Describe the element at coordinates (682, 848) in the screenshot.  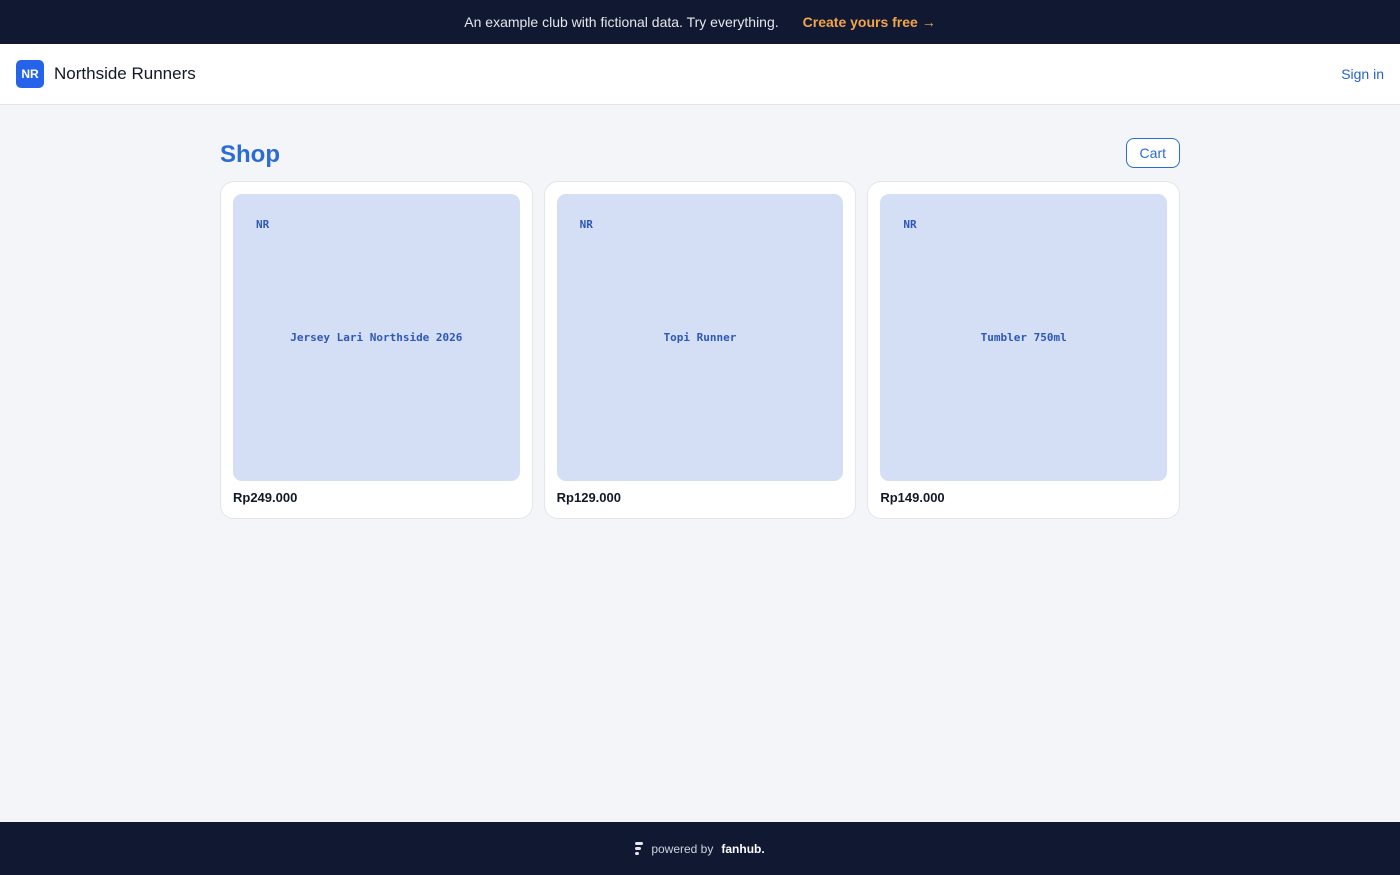
I see `powered-by-text: powered by` at that location.